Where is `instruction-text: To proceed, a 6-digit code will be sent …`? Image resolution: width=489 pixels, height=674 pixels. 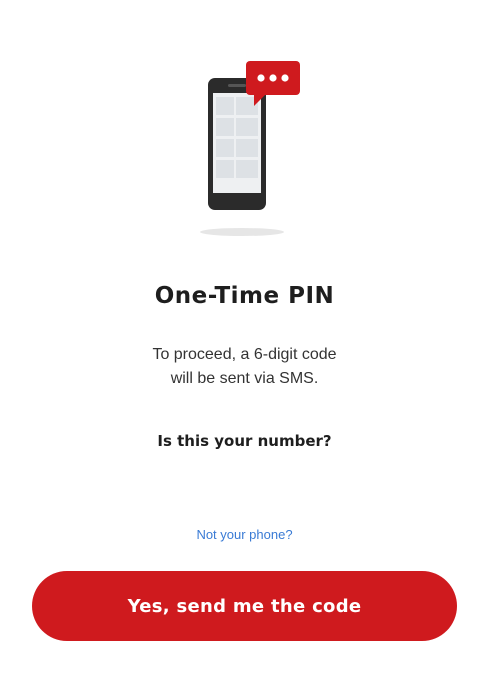
instruction-text: To proceed, a 6-digit code will be sent … is located at coordinates (244, 366).